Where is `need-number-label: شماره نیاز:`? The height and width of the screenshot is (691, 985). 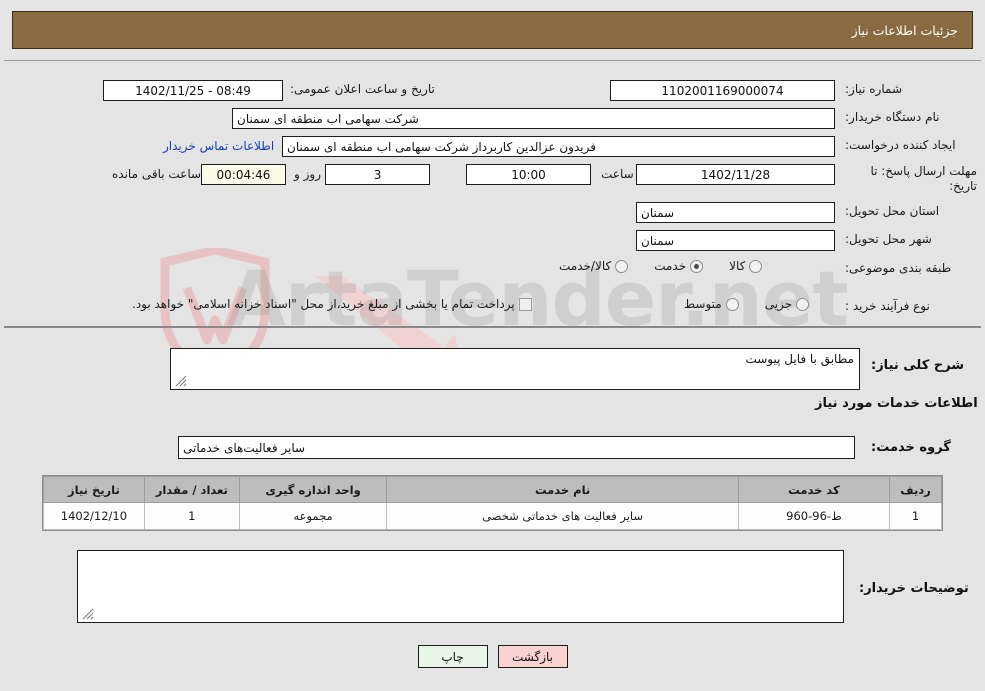 need-number-label: شماره نیاز: is located at coordinates (873, 89).